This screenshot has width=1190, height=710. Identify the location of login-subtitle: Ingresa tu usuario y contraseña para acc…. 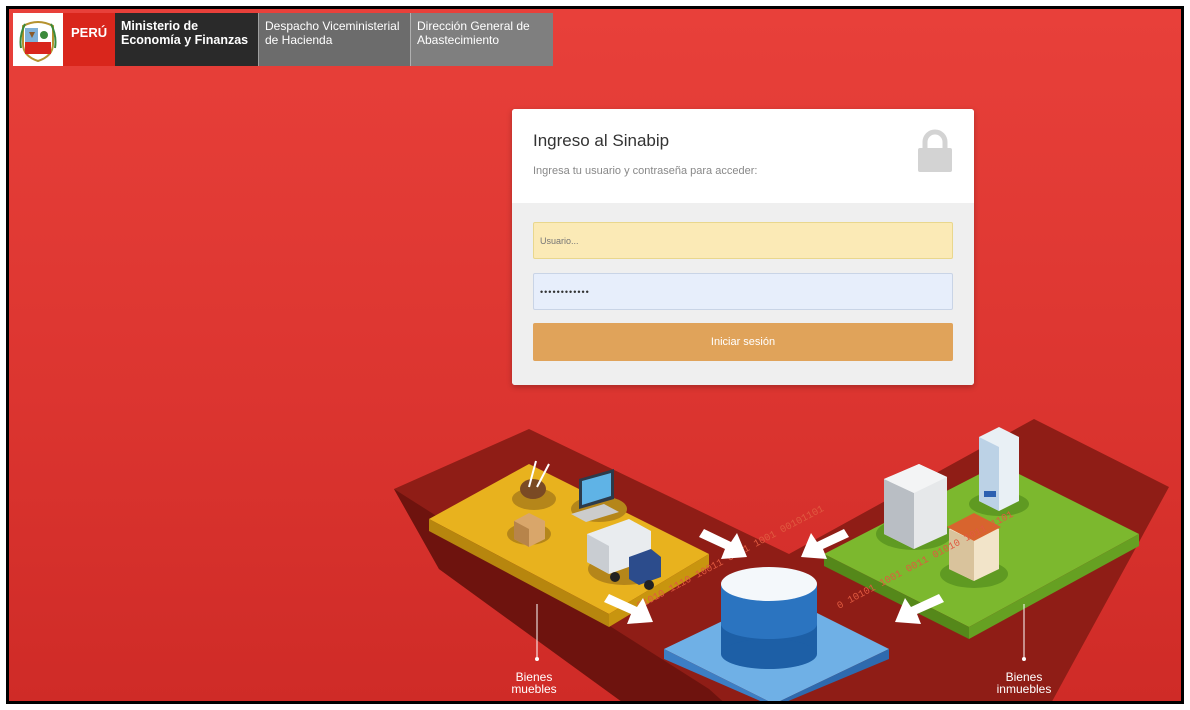
(645, 171).